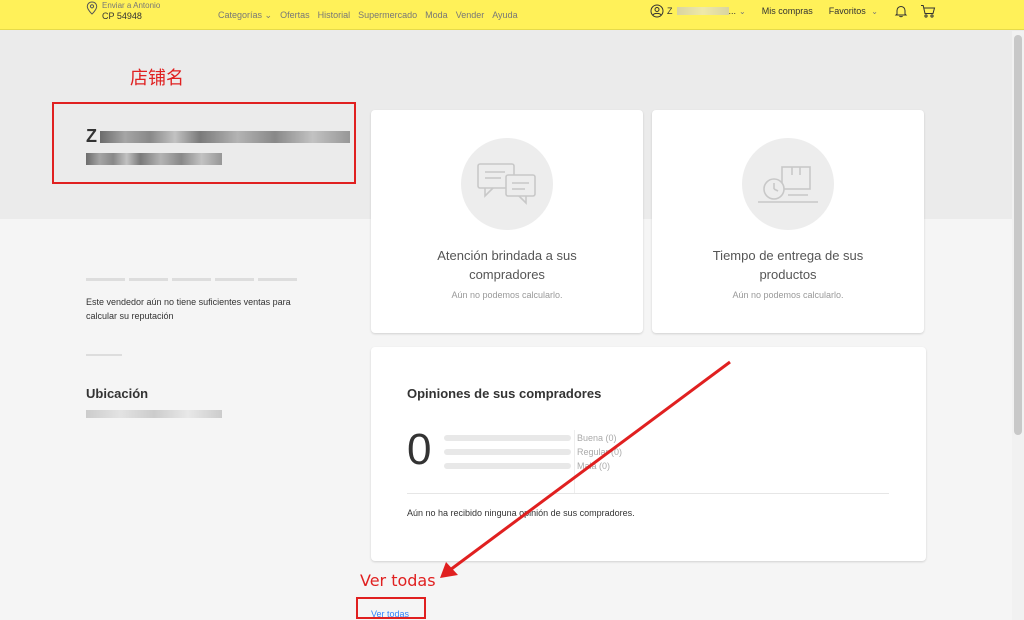 Image resolution: width=1024 pixels, height=620 pixels. Describe the element at coordinates (594, 466) in the screenshot. I see `rating-label-bad: Mala (0)` at that location.